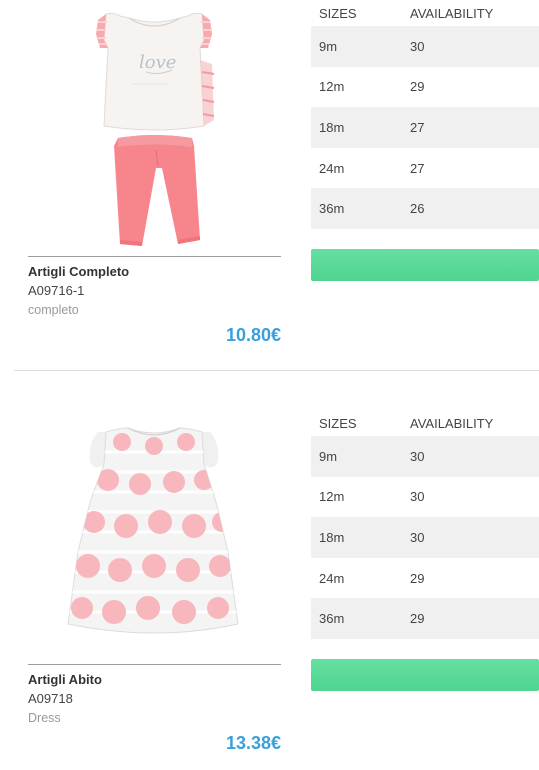 The width and height of the screenshot is (539, 770). Describe the element at coordinates (53, 310) in the screenshot. I see `product-type: completo` at that location.